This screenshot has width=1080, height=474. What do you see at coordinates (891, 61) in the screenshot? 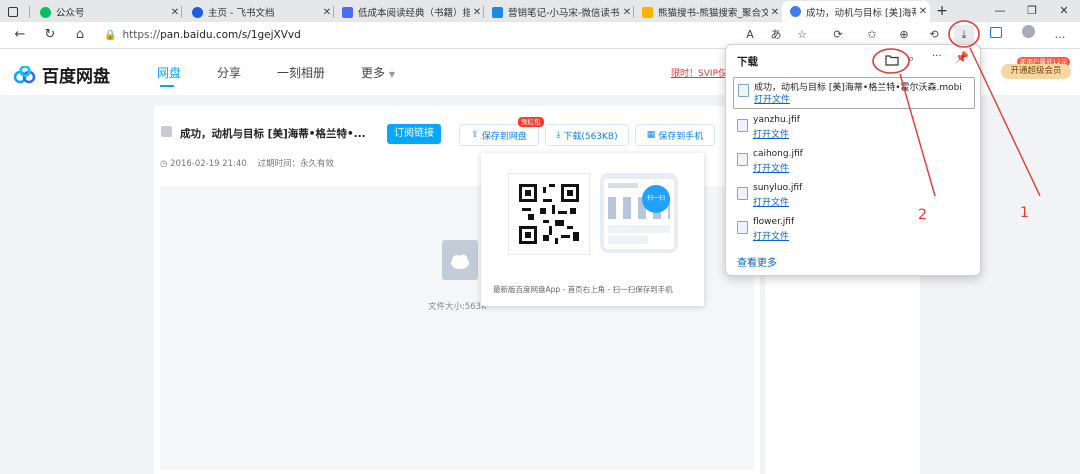
I see `annotation-circle-folder` at bounding box center [891, 61].